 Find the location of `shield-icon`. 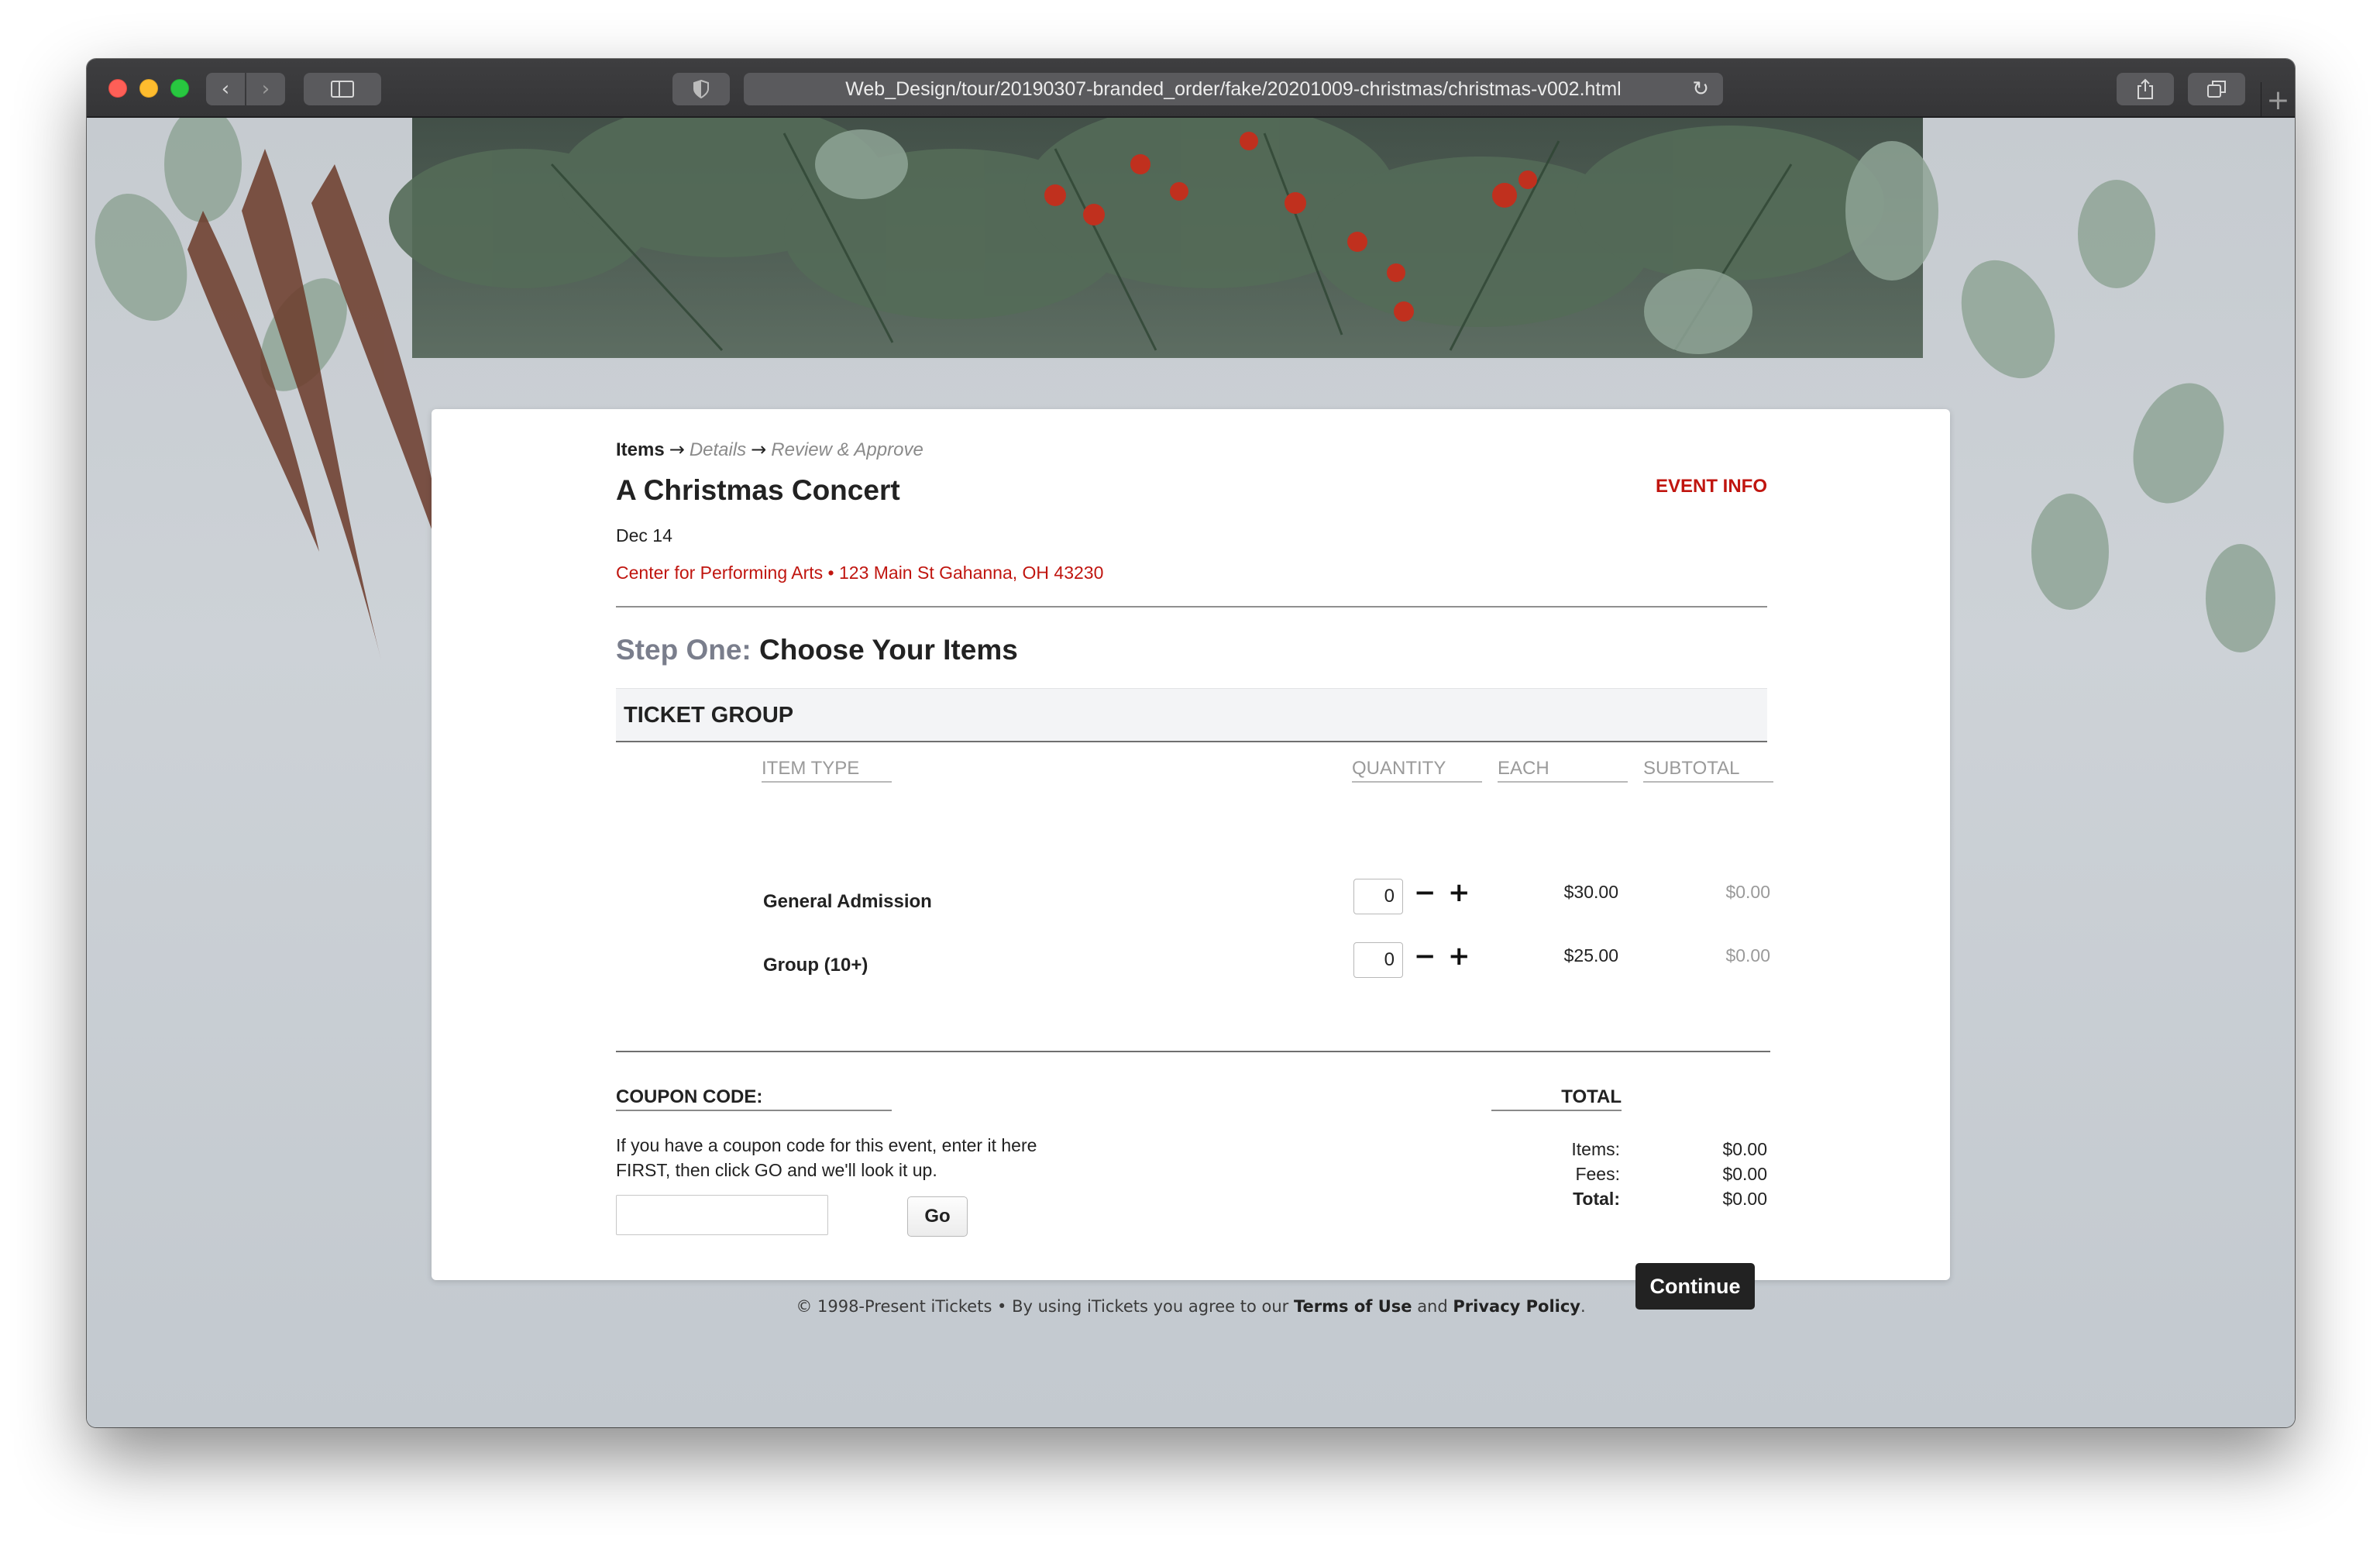

shield-icon is located at coordinates (701, 89).